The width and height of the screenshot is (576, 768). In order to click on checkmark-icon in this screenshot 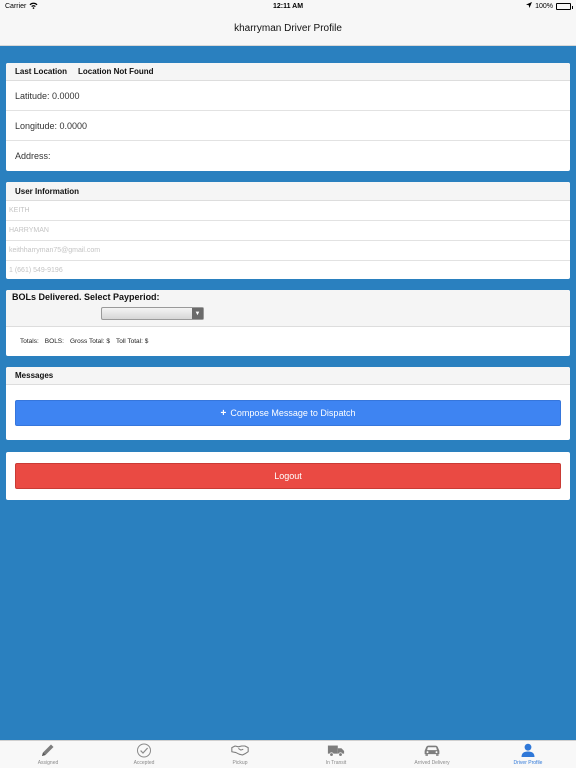, I will do `click(144, 750)`.